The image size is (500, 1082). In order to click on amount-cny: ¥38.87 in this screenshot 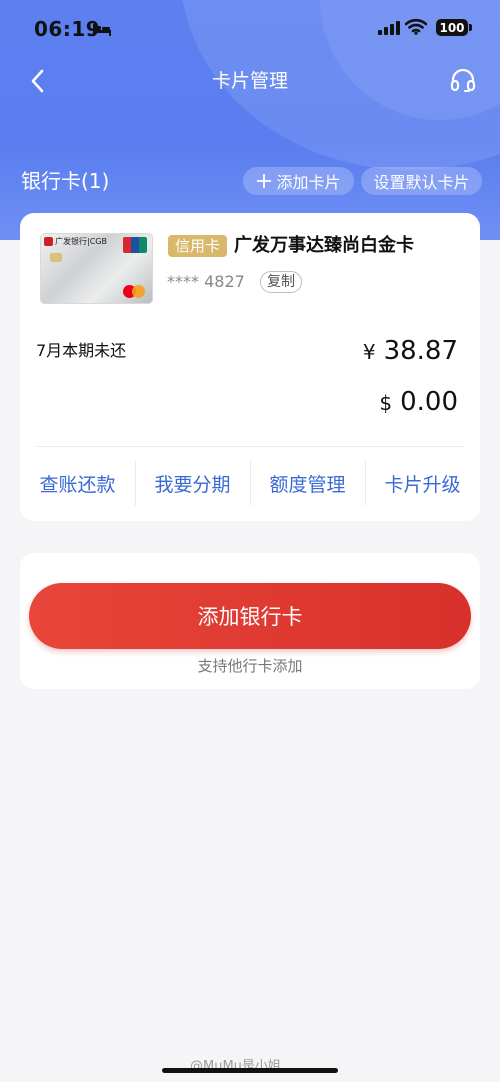, I will do `click(410, 351)`.